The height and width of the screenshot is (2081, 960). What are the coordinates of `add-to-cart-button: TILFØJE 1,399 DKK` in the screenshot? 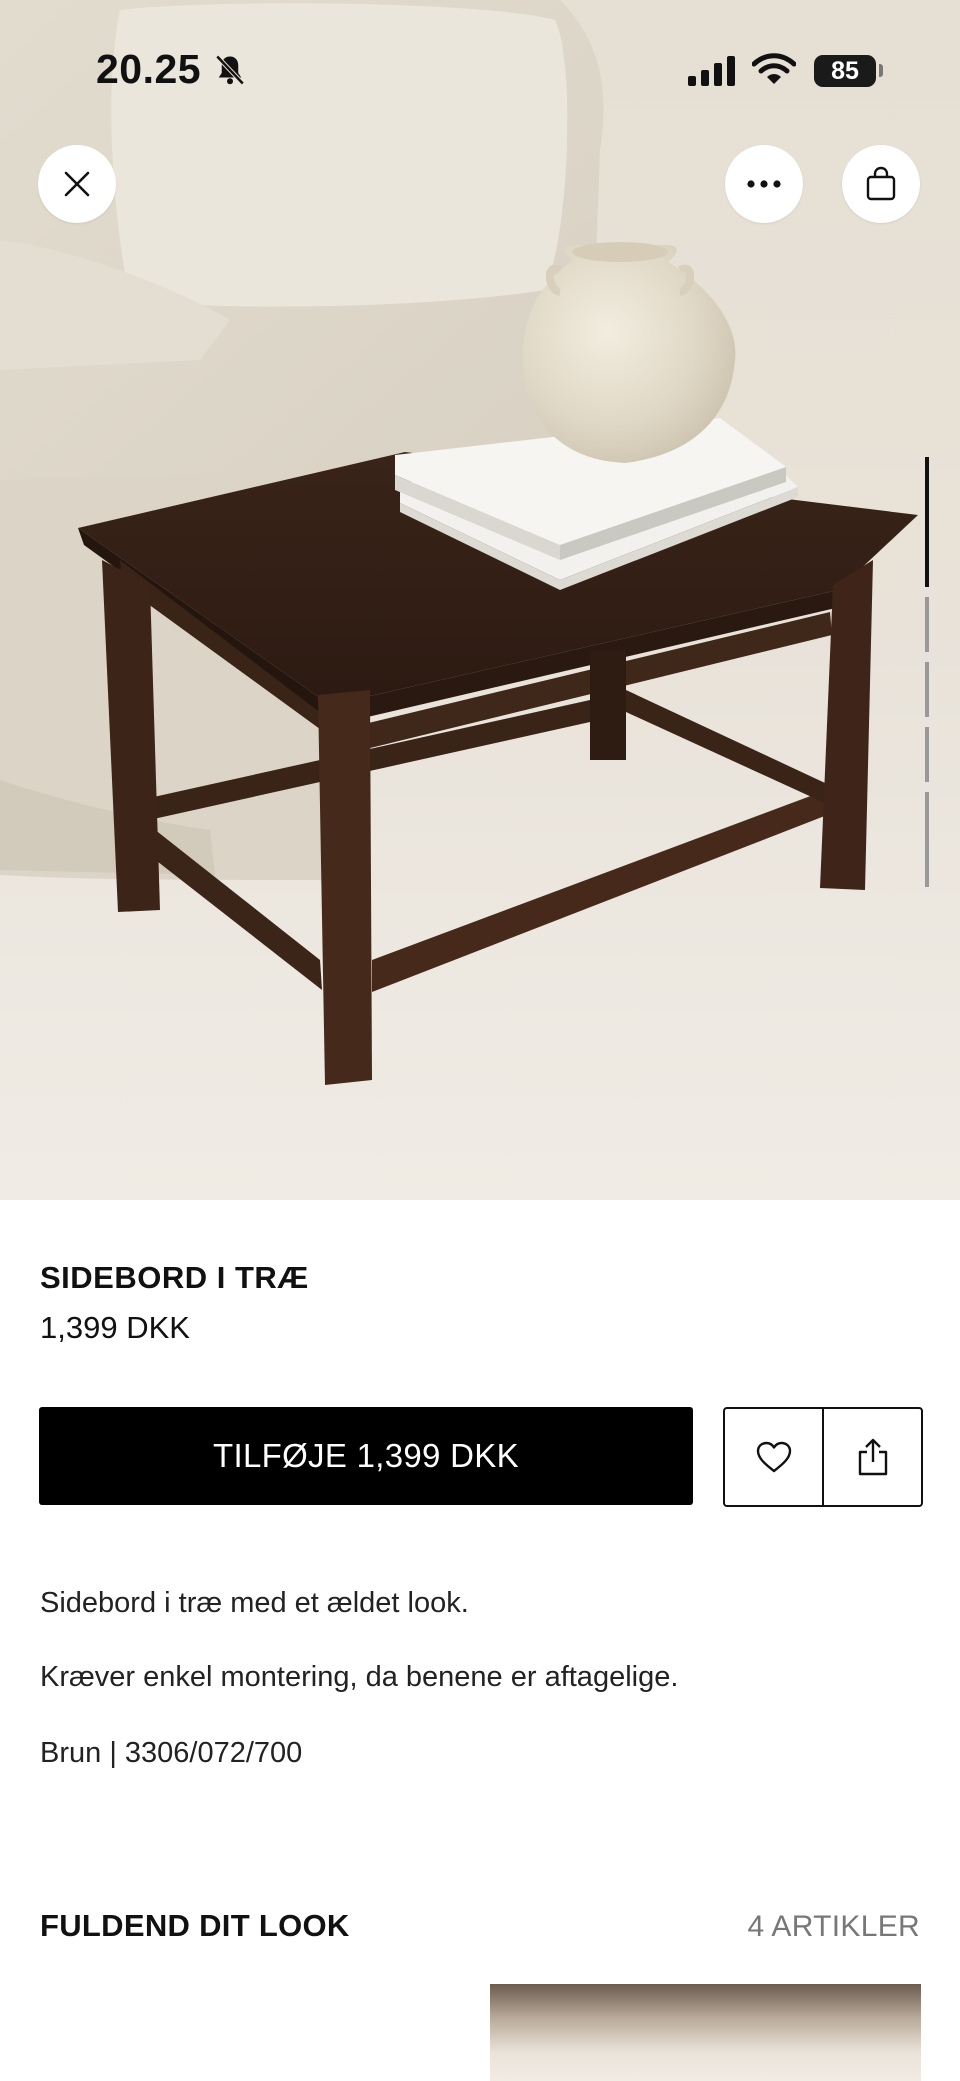 It's located at (366, 1456).